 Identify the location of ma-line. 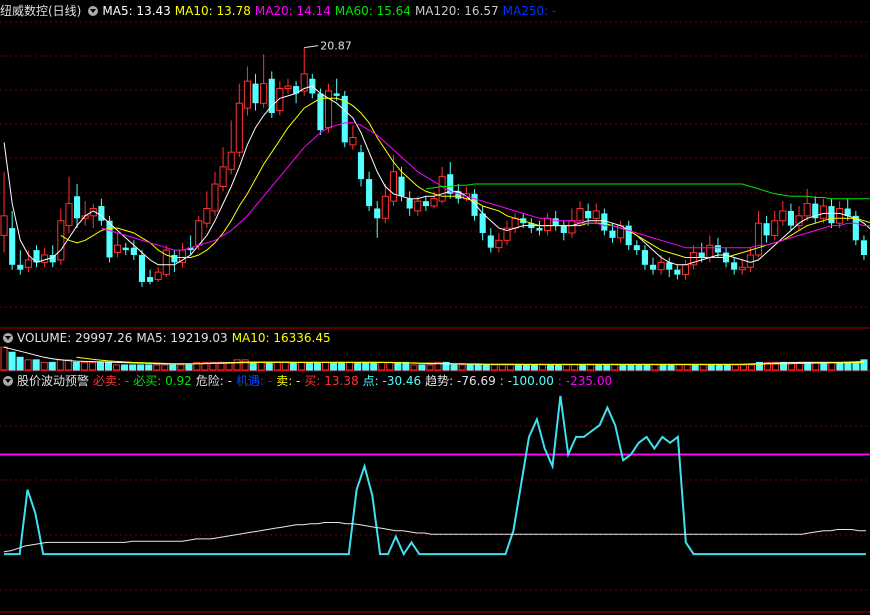
(647, 191).